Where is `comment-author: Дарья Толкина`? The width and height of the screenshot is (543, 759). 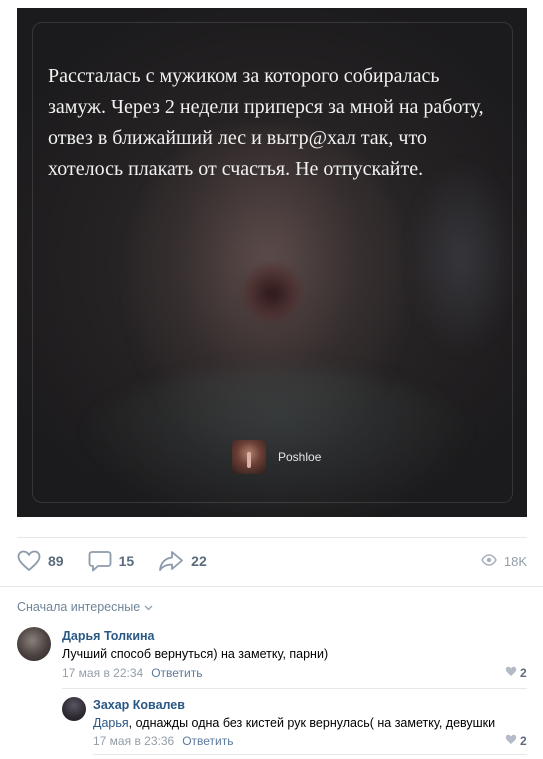
comment-author: Дарья Толкина is located at coordinates (108, 636).